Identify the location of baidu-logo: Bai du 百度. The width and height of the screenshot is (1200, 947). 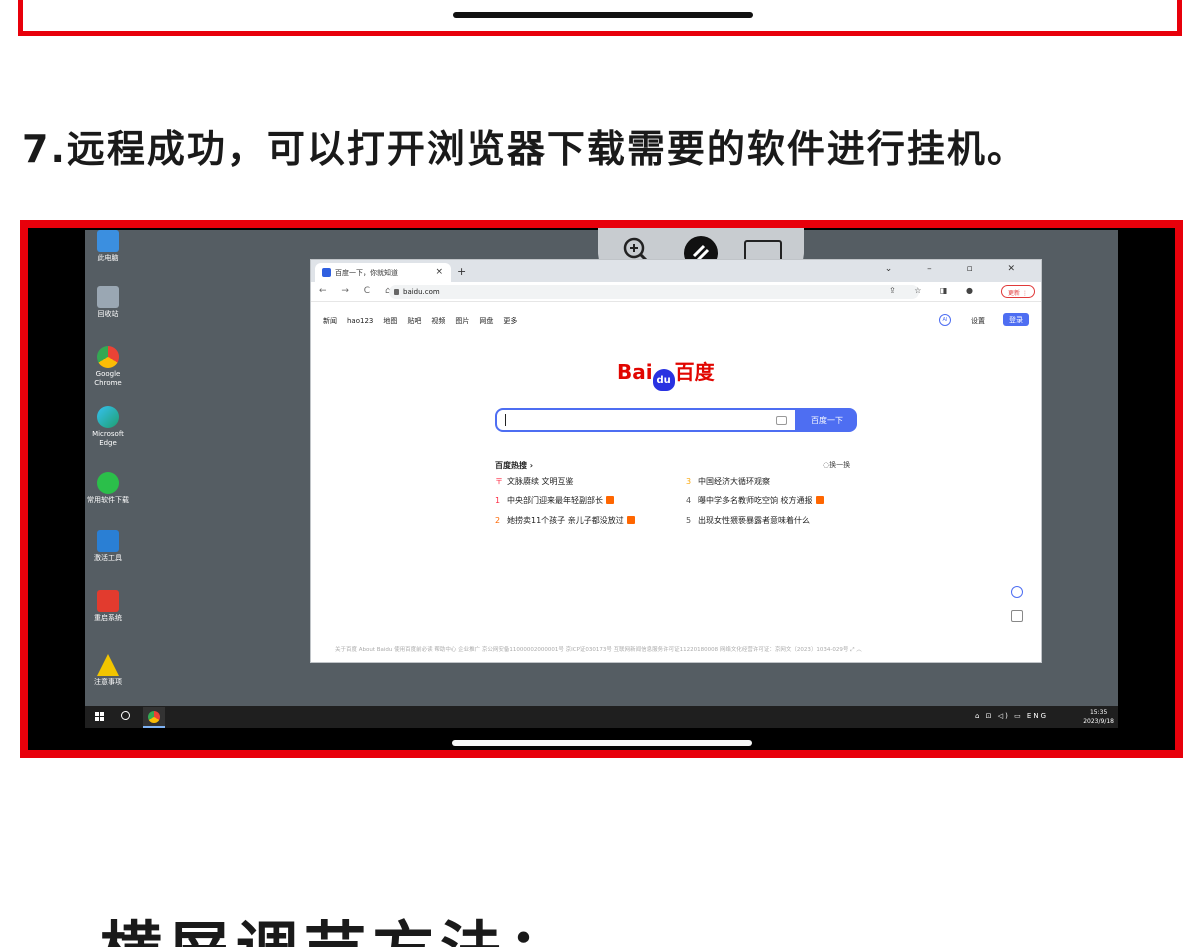
(666, 373).